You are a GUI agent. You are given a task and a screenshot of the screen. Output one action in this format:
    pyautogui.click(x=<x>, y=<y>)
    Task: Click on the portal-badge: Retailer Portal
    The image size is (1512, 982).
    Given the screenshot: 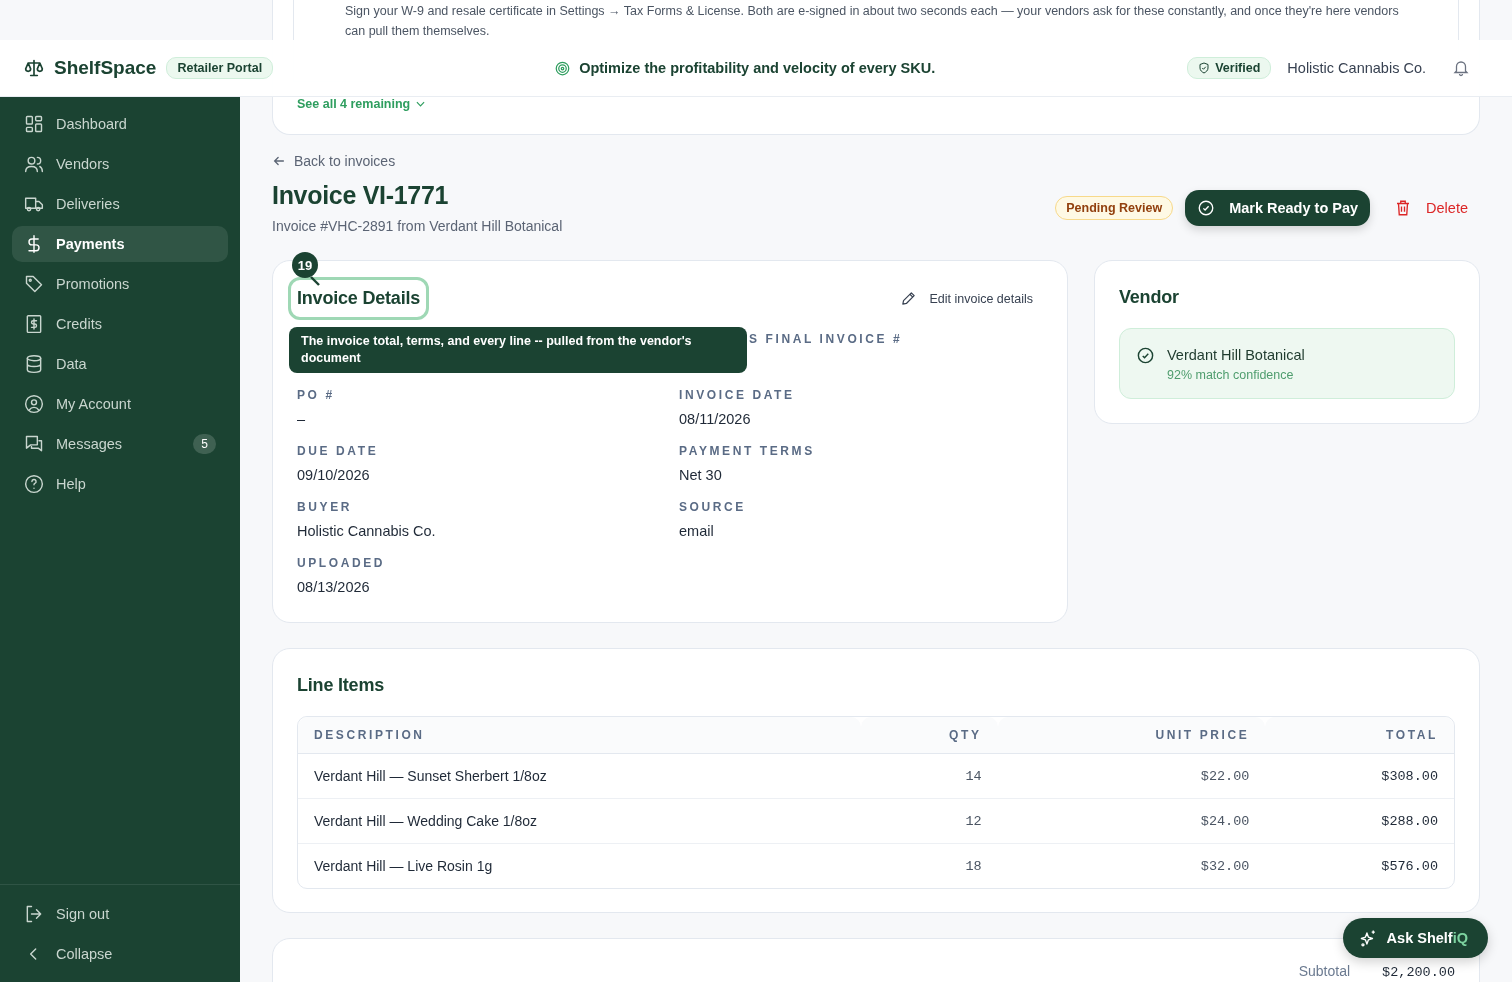 What is the action you would take?
    pyautogui.click(x=220, y=68)
    